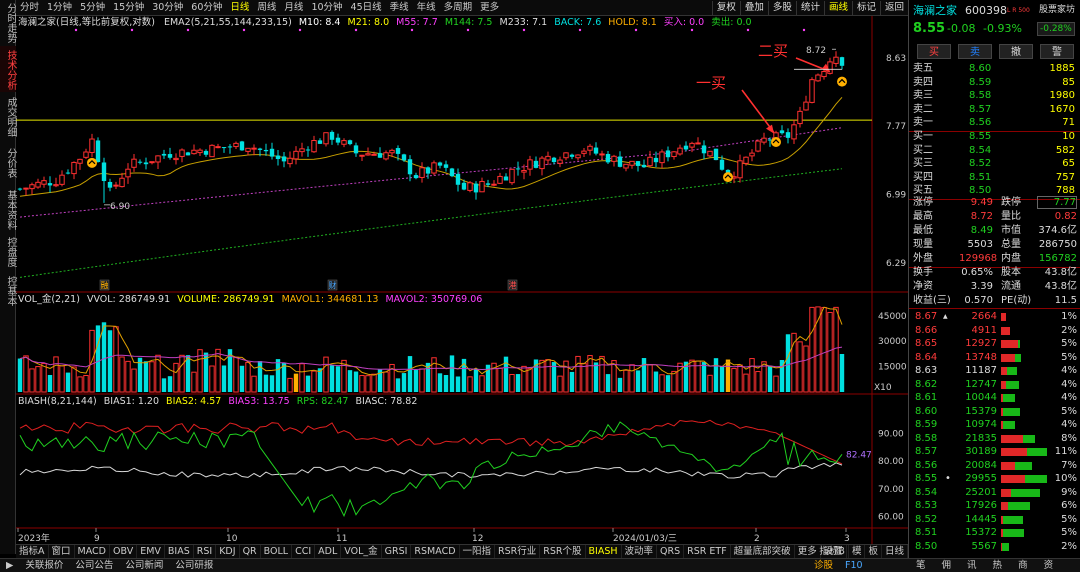  I want to click on distribution-price: 8.52, so click(926, 519).